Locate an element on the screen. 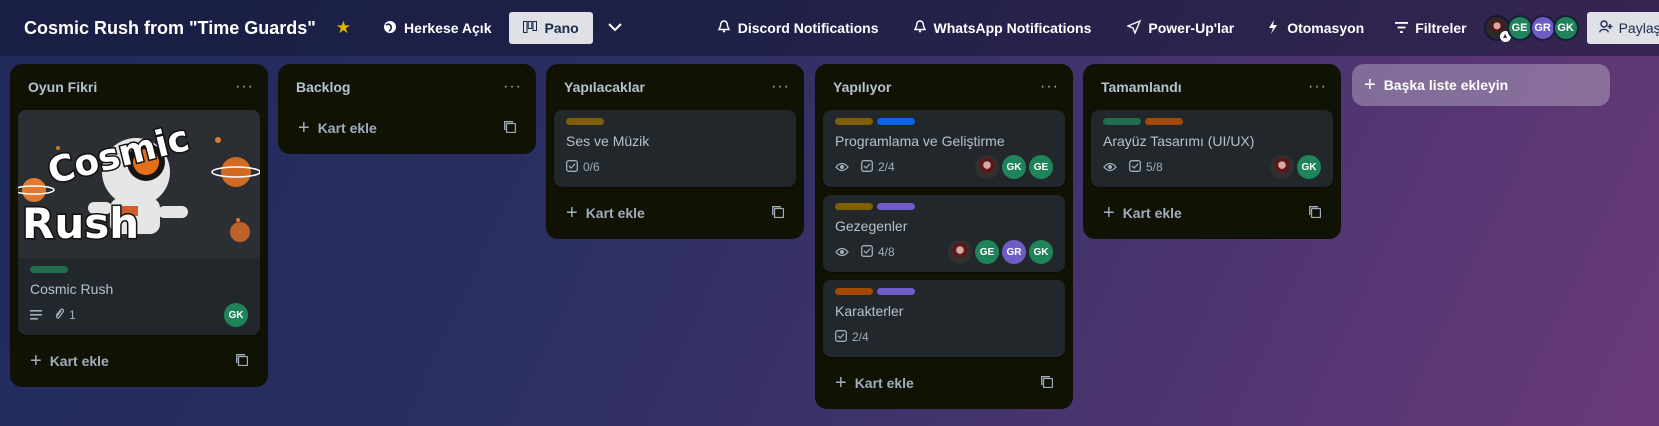 Image resolution: width=1659 pixels, height=426 pixels. card: Ses ve Müzik 0/6 is located at coordinates (675, 148).